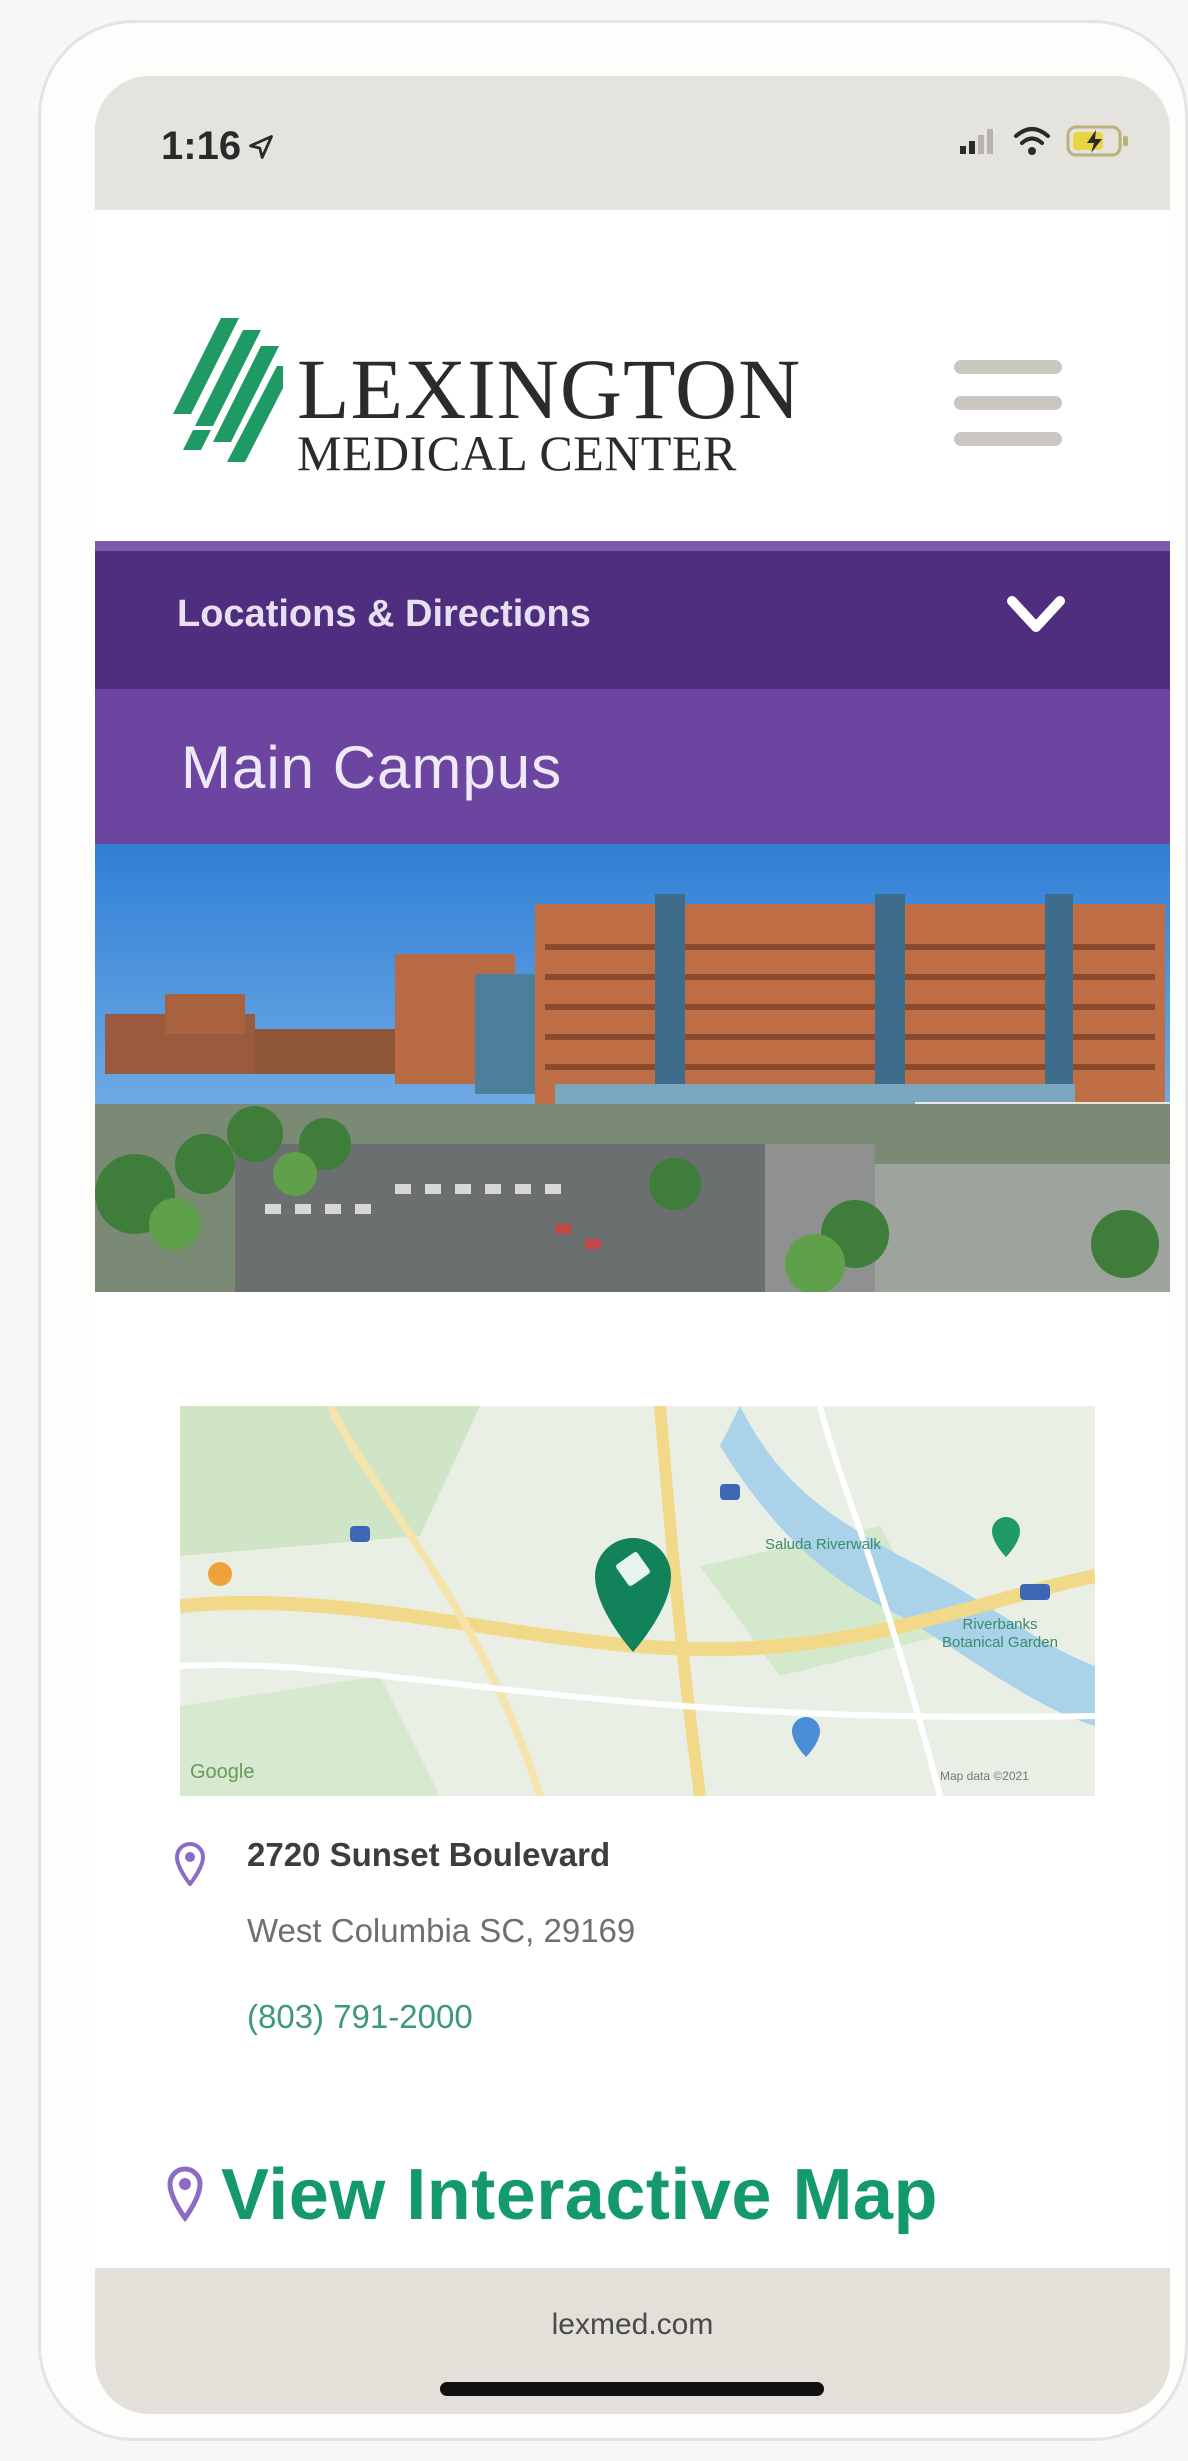 This screenshot has width=1188, height=2461. Describe the element at coordinates (1097, 141) in the screenshot. I see `battery-charging-icon` at that location.